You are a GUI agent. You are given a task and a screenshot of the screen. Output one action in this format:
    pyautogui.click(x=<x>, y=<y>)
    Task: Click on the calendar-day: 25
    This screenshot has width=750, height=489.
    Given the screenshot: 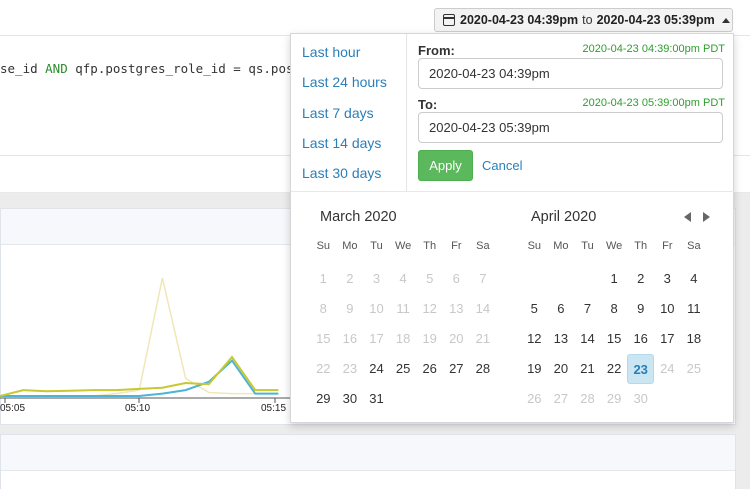 What is the action you would take?
    pyautogui.click(x=403, y=369)
    